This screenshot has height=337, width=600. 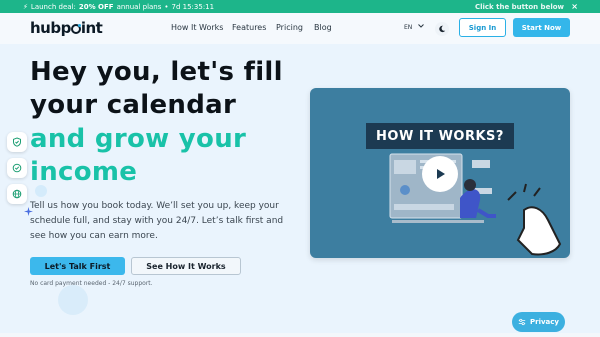 I want to click on check-circle-icon, so click(x=17, y=168).